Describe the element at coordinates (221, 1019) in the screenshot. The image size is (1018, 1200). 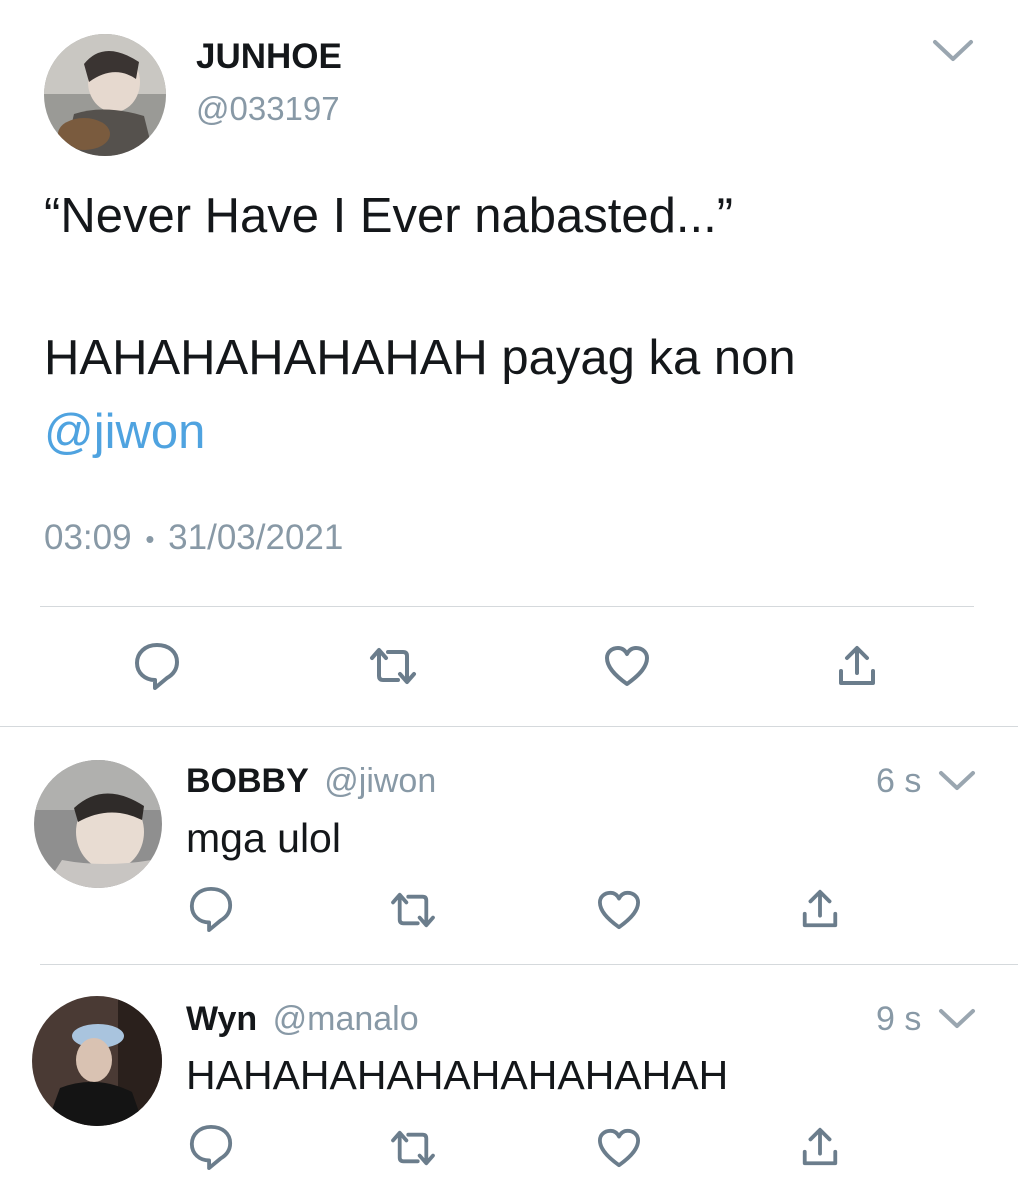
I see `display-name: Wyn` at that location.